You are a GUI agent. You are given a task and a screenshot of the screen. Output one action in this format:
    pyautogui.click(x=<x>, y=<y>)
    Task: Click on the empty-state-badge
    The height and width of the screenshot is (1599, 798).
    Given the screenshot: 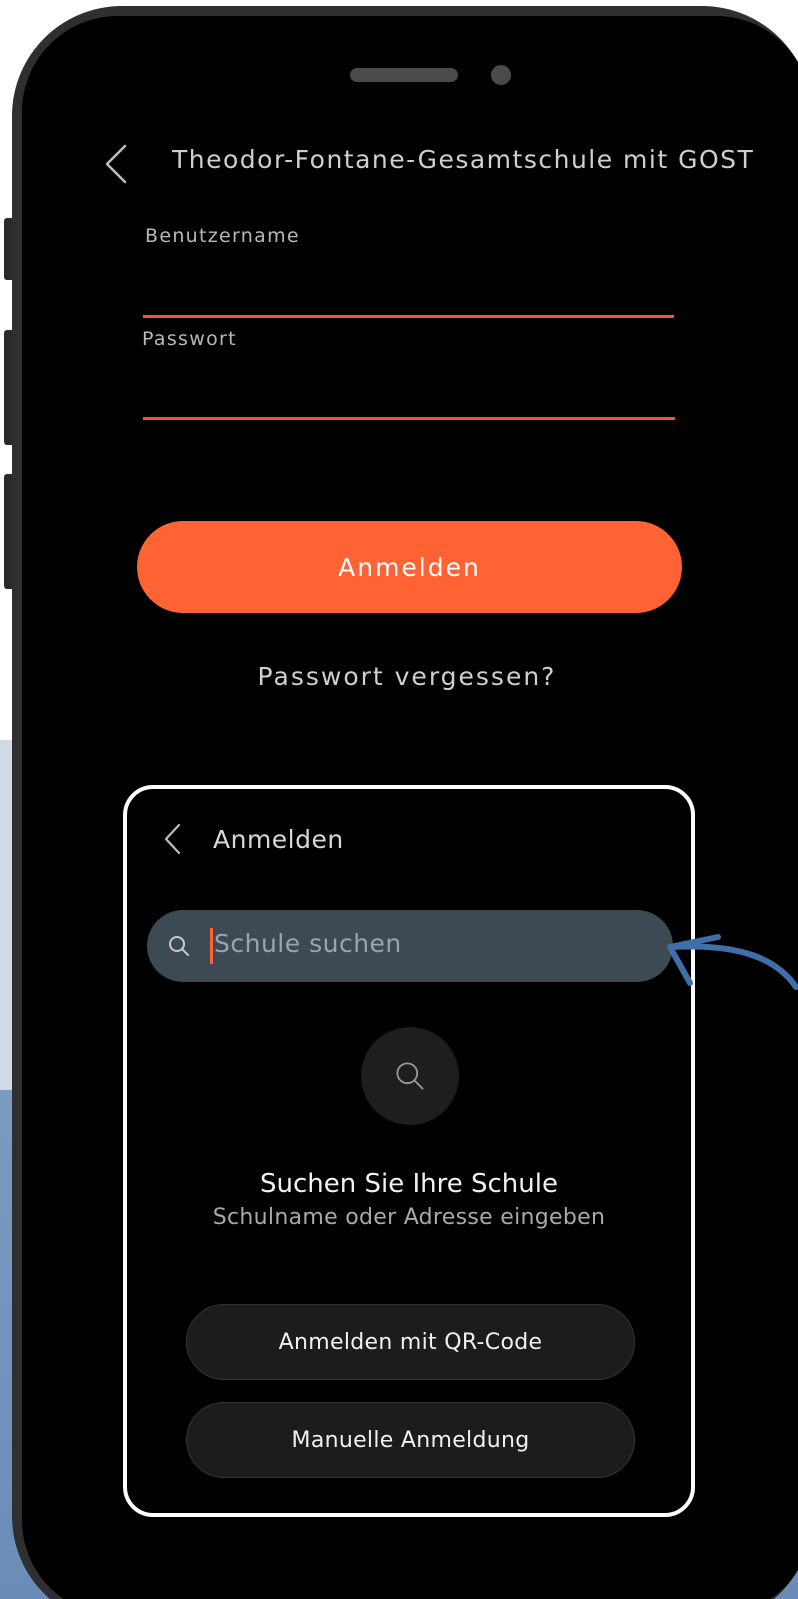 What is the action you would take?
    pyautogui.click(x=410, y=1076)
    